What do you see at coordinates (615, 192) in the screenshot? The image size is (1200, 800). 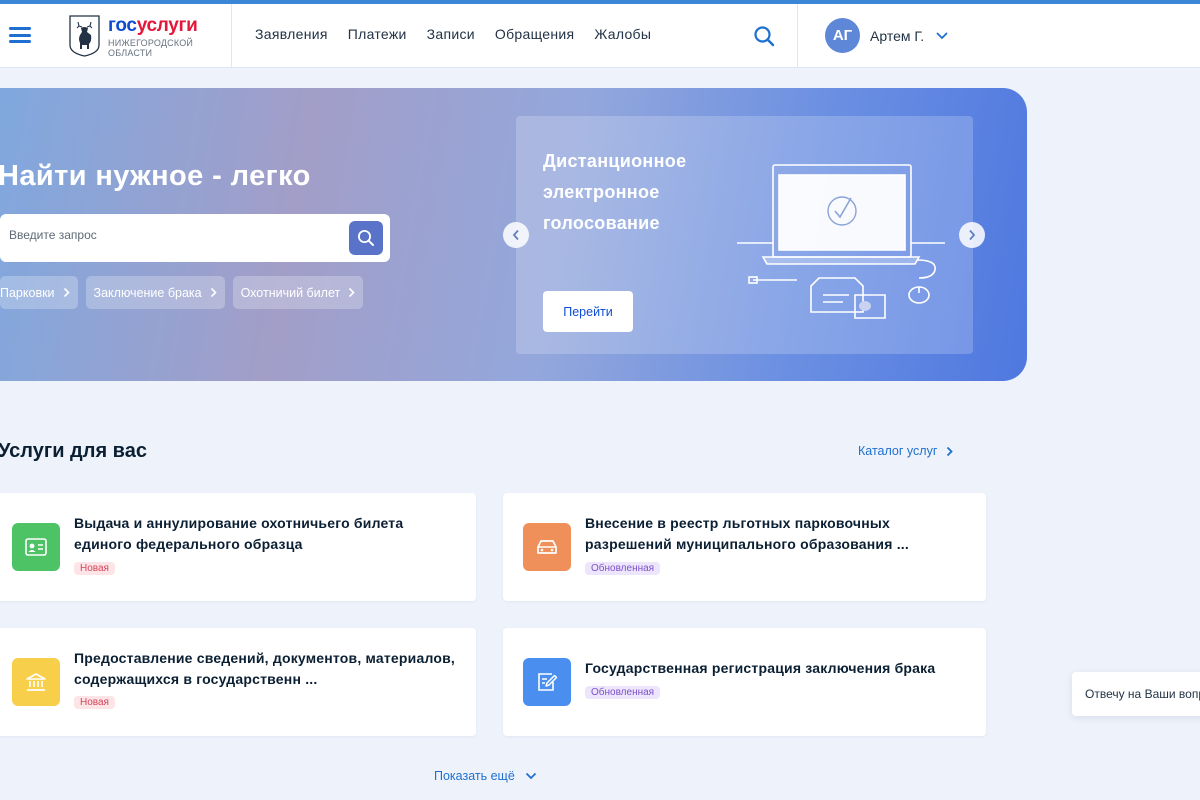 I see `promo-card-title: Дистанционное электронное голосование` at bounding box center [615, 192].